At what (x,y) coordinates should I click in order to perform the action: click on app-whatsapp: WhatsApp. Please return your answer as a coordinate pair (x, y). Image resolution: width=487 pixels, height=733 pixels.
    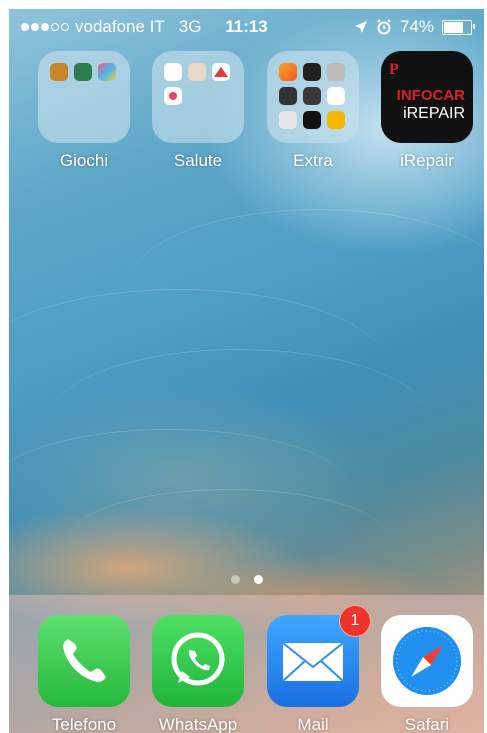
    Looking at the image, I should click on (198, 674).